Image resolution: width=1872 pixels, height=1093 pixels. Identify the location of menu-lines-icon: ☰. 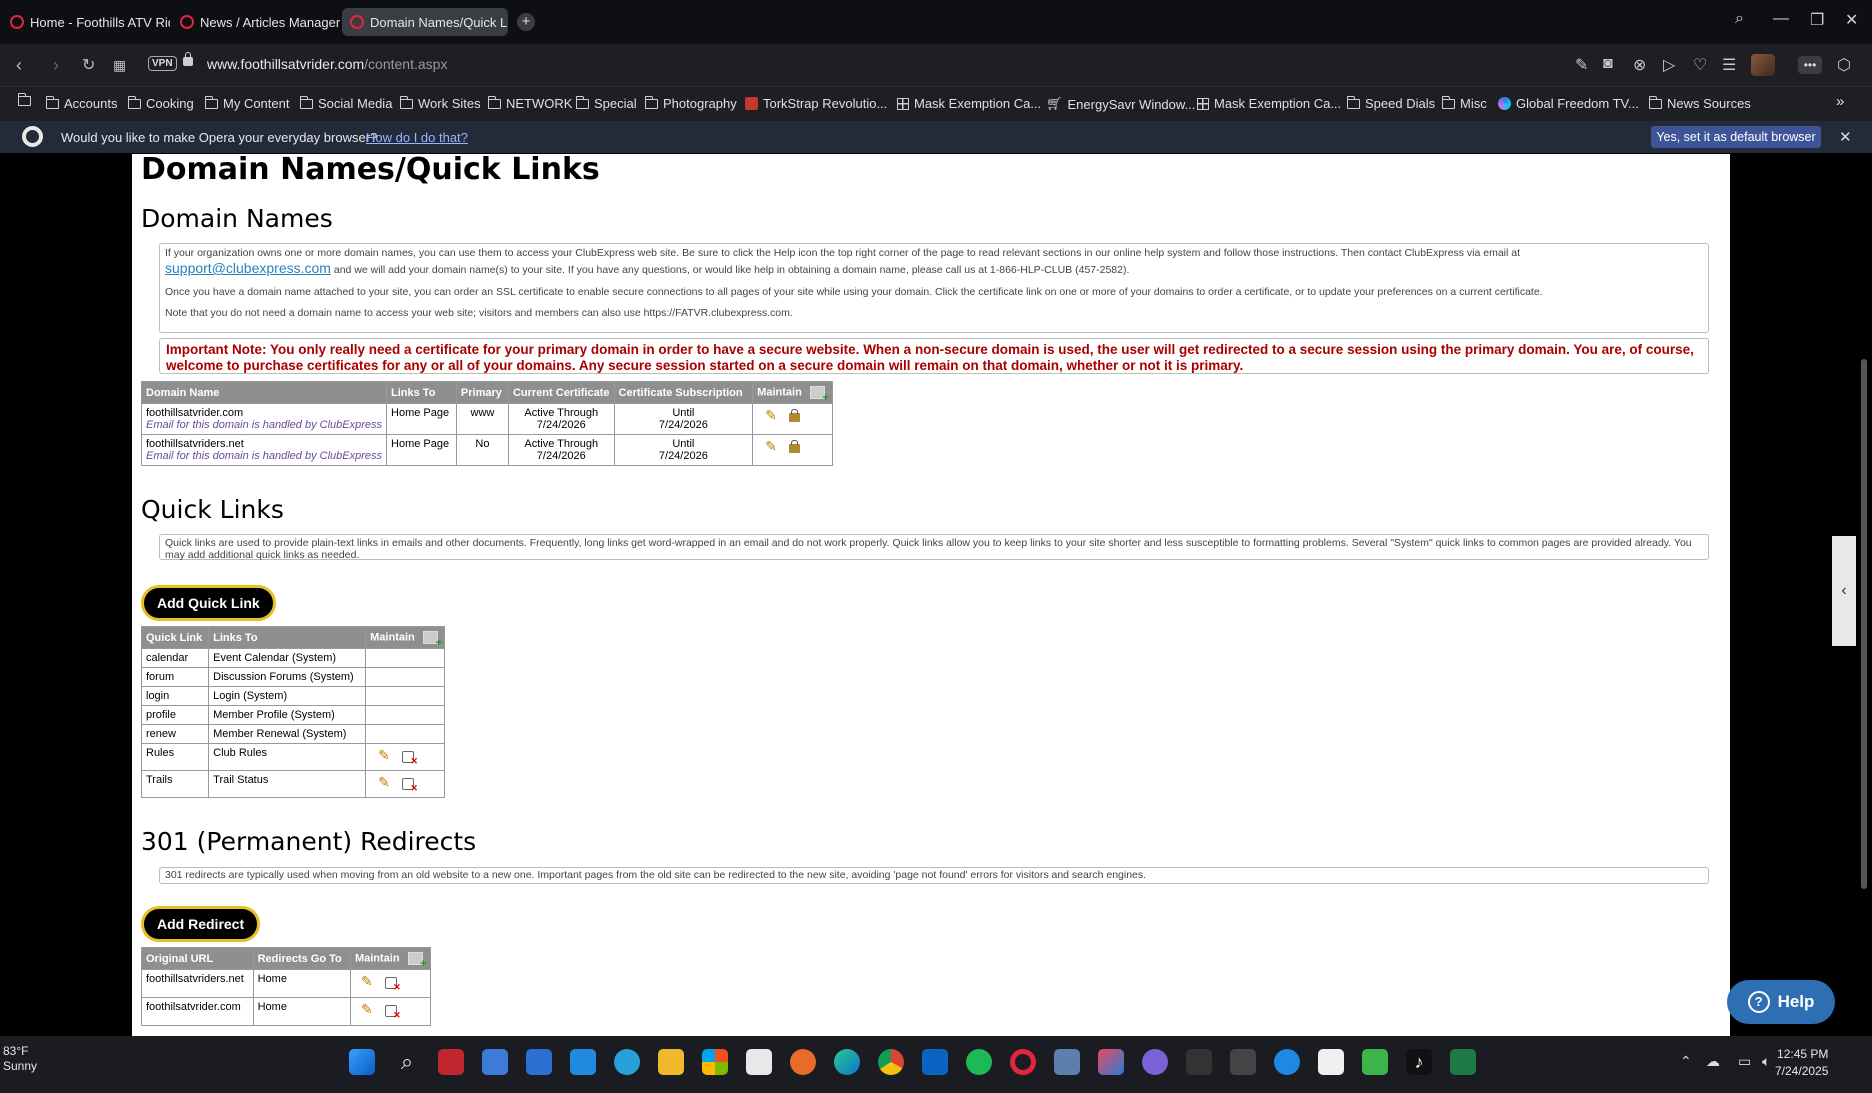
(1729, 65).